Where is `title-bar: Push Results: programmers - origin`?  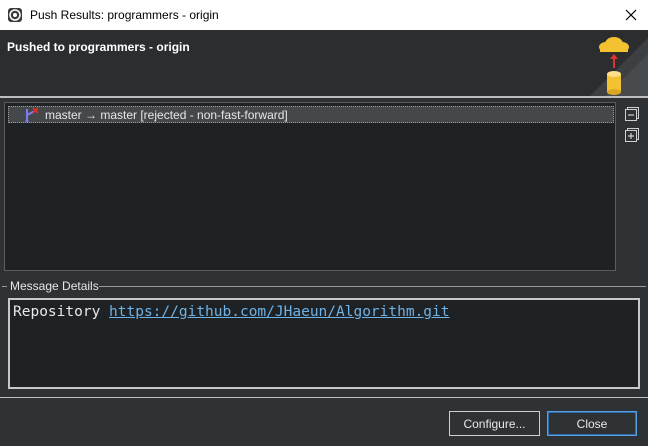
title-bar: Push Results: programmers - origin is located at coordinates (324, 15).